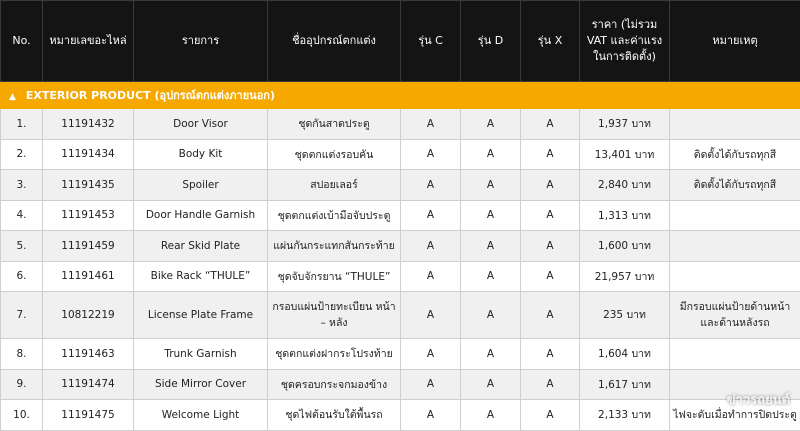 The height and width of the screenshot is (431, 800). What do you see at coordinates (88, 384) in the screenshot?
I see `cell-part-number: 11191474` at bounding box center [88, 384].